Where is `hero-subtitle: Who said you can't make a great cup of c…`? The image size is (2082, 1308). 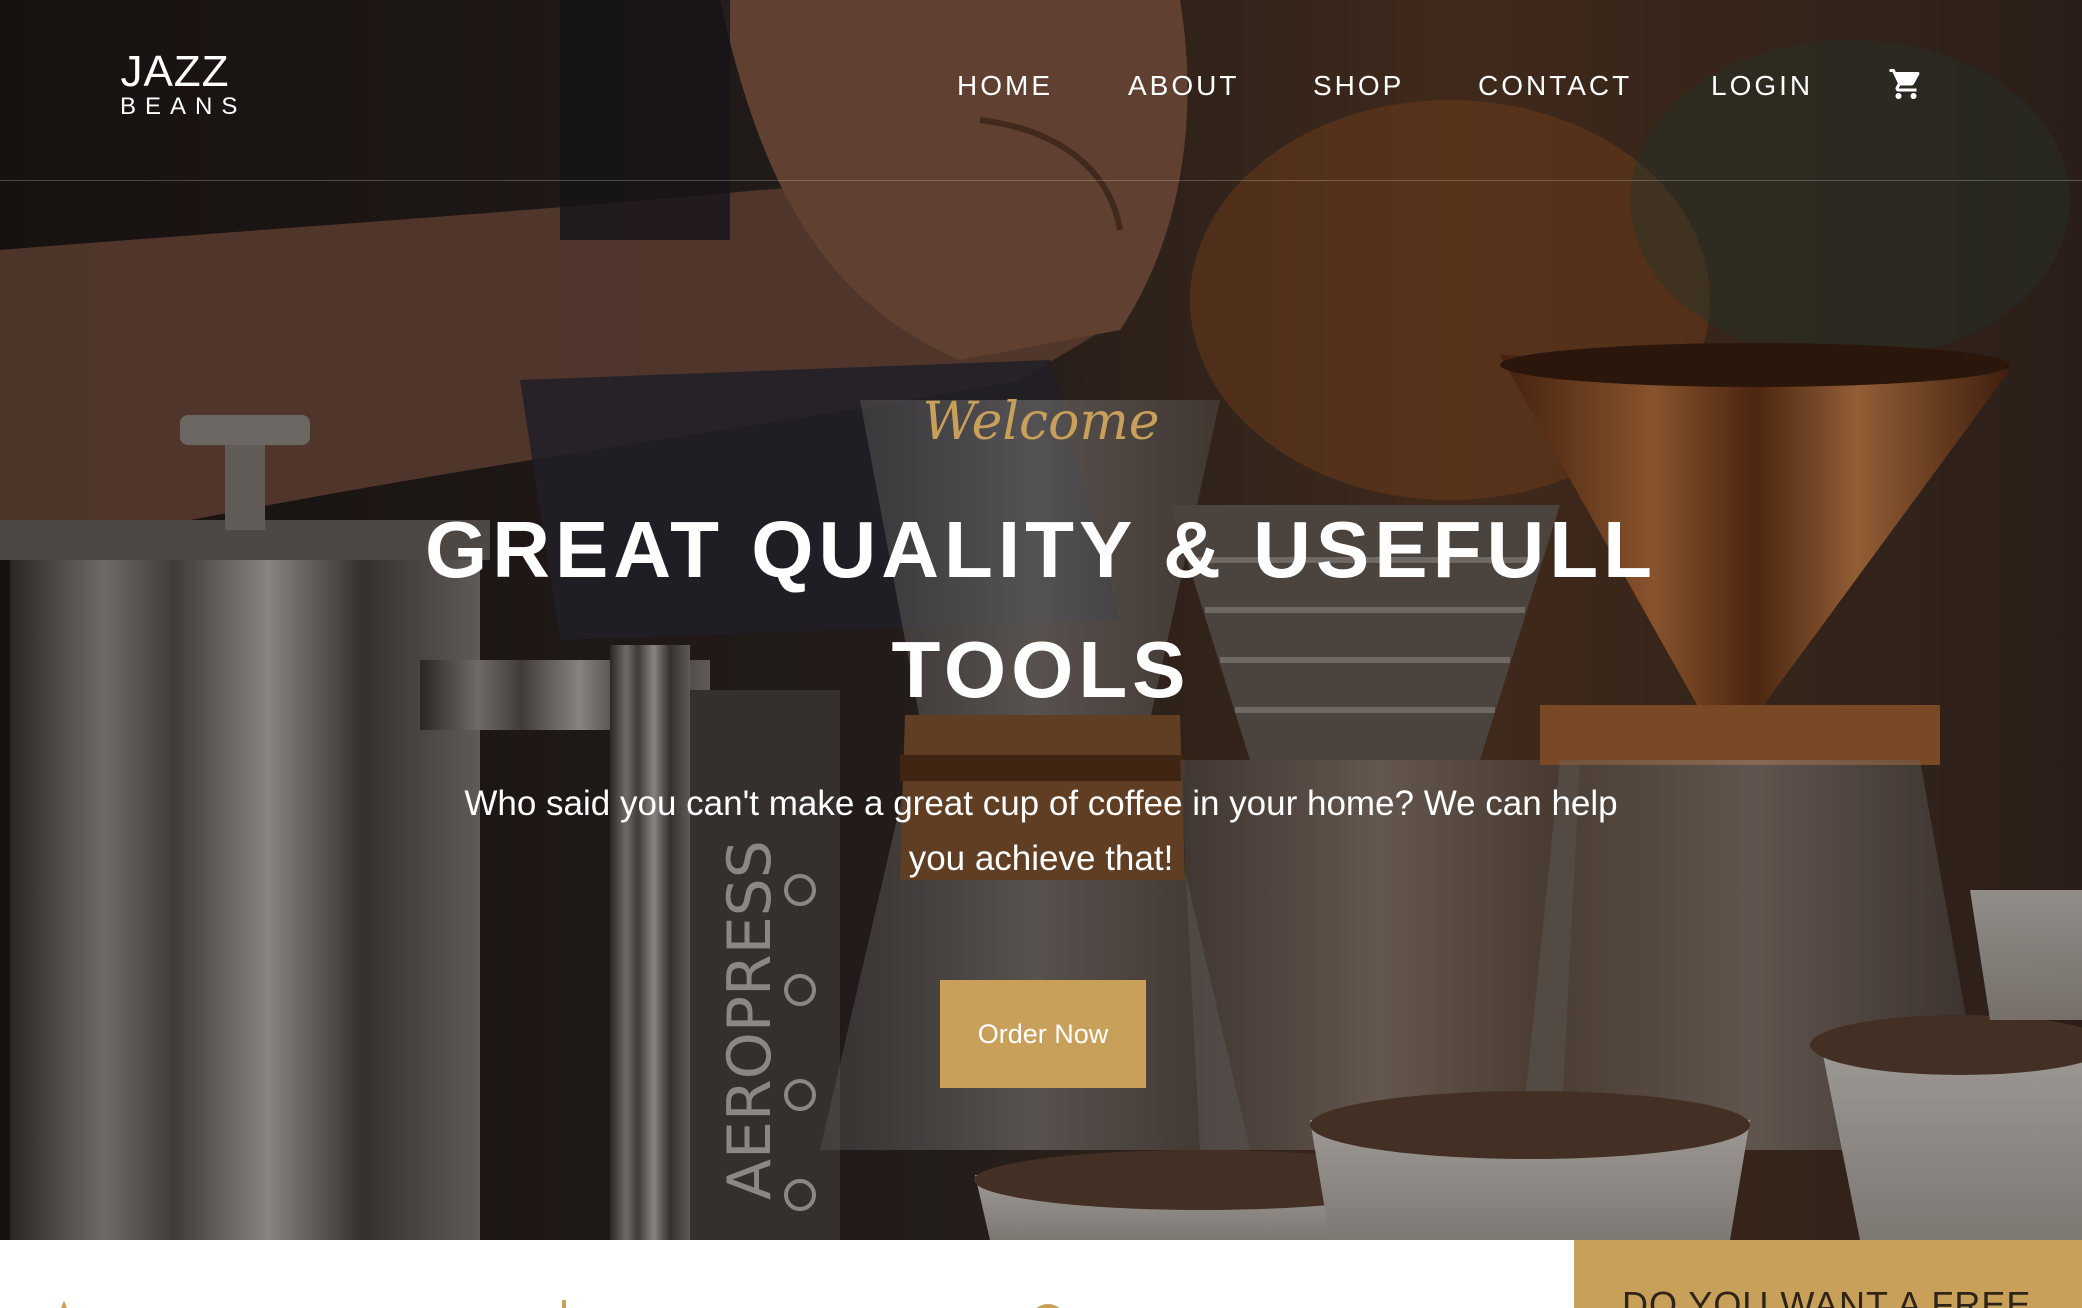 hero-subtitle: Who said you can't make a great cup of c… is located at coordinates (1041, 831).